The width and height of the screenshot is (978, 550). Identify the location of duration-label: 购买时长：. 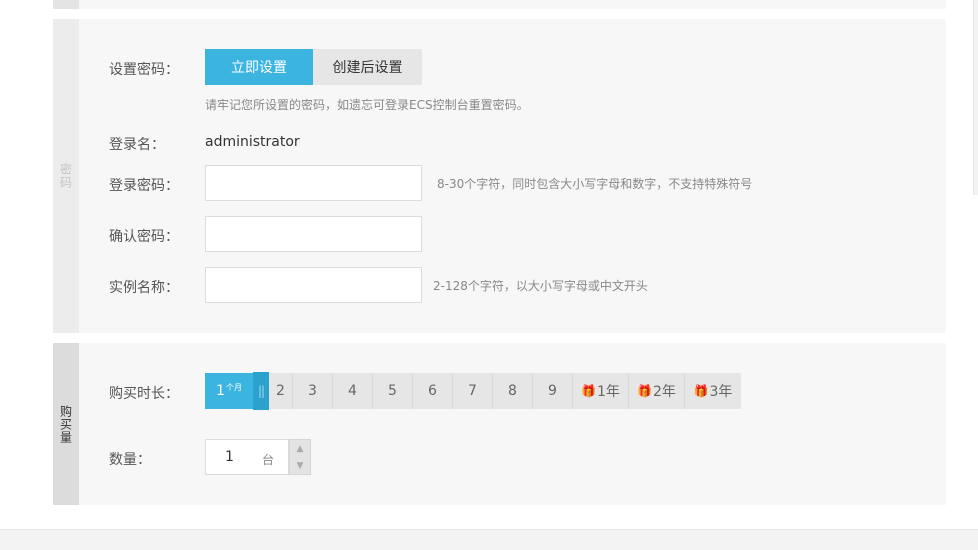
(144, 394).